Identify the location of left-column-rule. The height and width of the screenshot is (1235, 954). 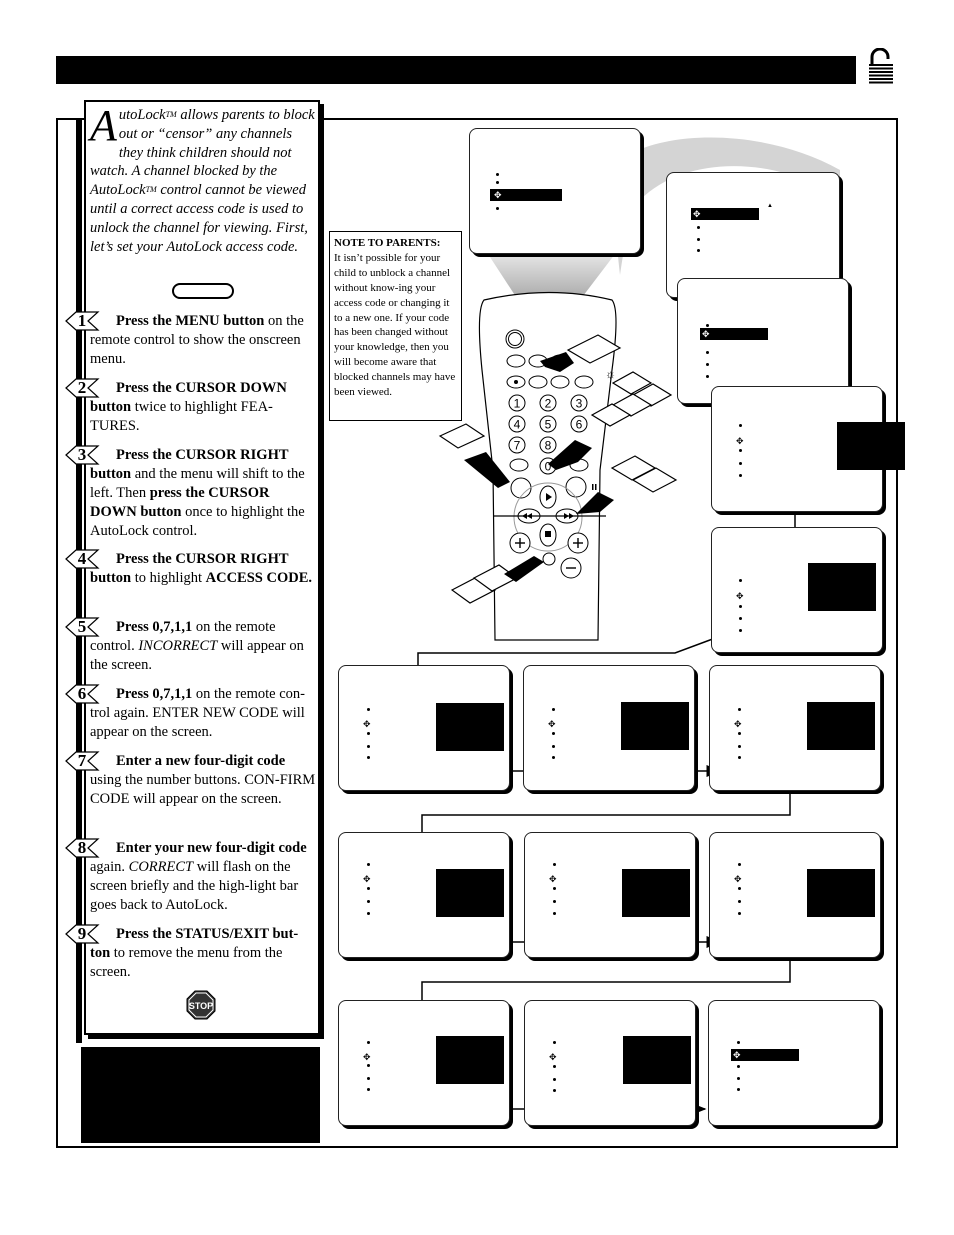
(79, 580).